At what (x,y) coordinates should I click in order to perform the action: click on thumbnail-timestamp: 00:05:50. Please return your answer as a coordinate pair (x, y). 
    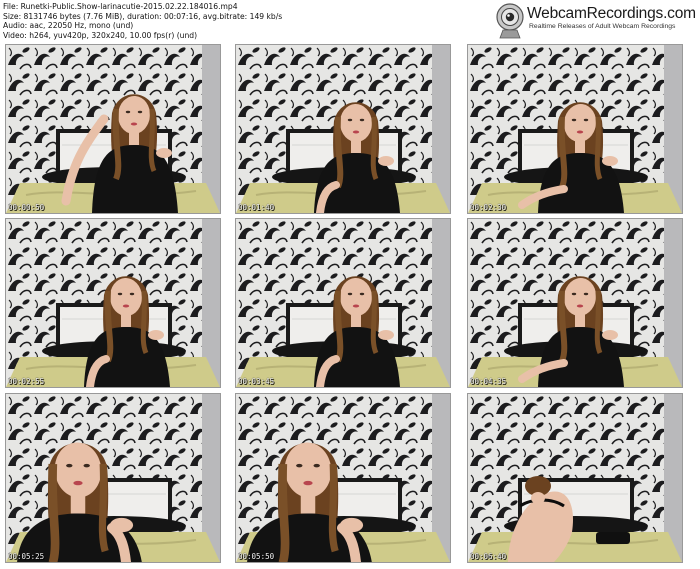
    Looking at the image, I should click on (256, 556).